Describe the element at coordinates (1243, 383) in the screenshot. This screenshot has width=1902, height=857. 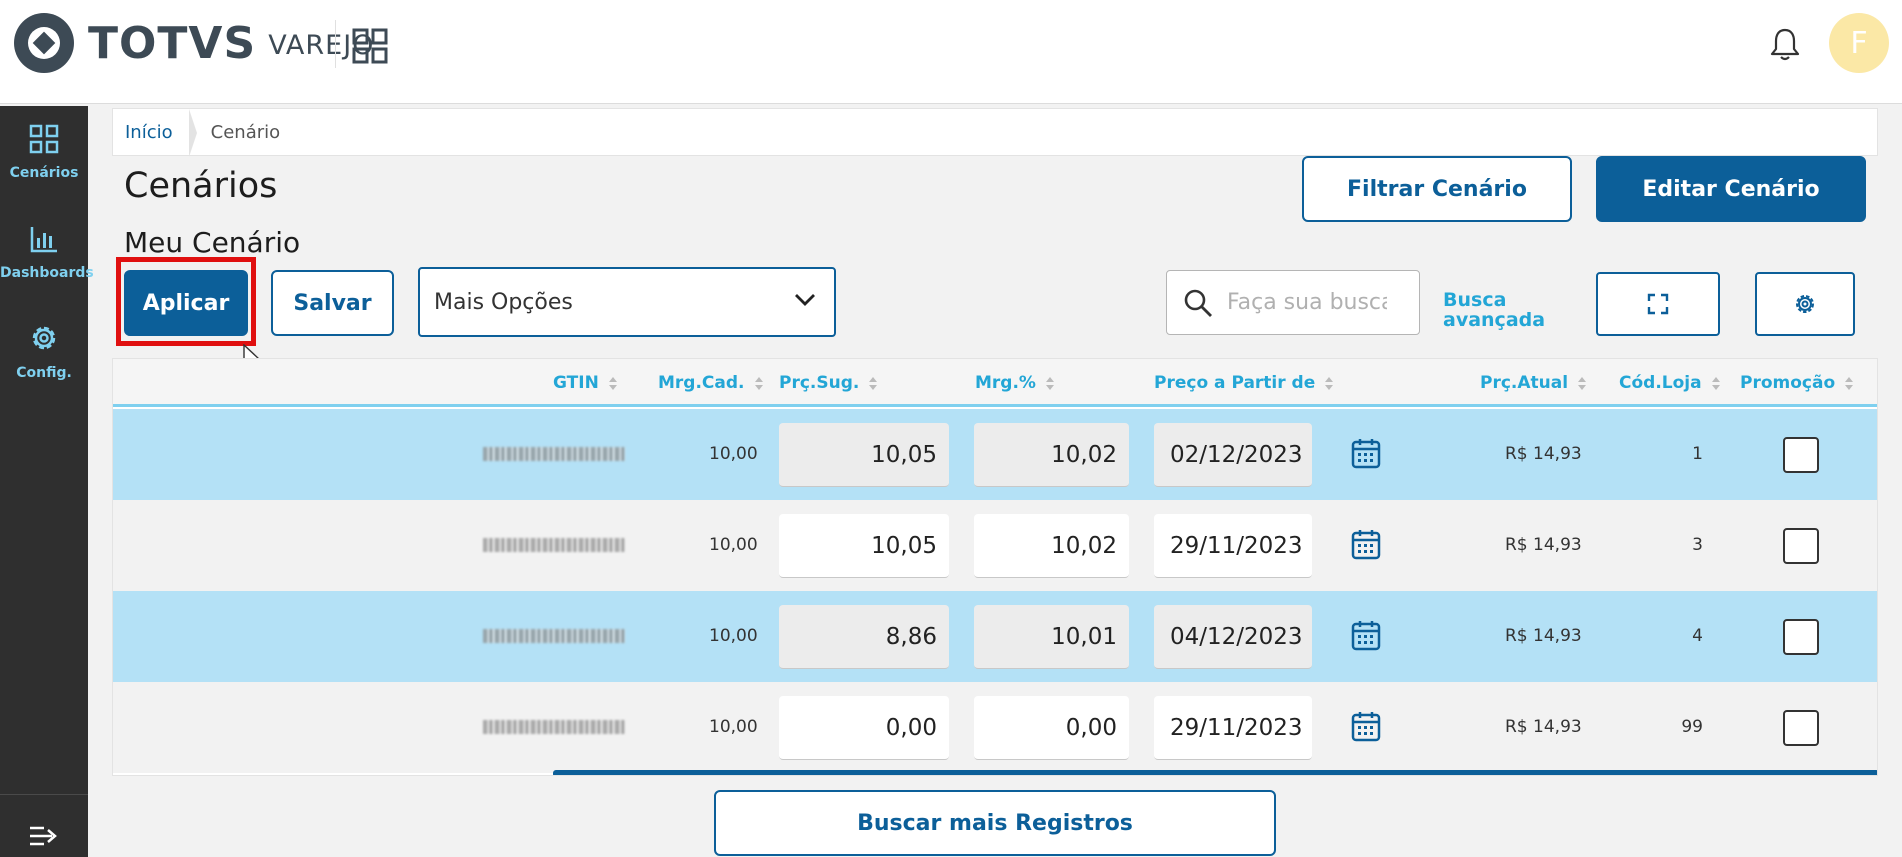
I see `column-header-preco-partir: Preço a Partir de` at that location.